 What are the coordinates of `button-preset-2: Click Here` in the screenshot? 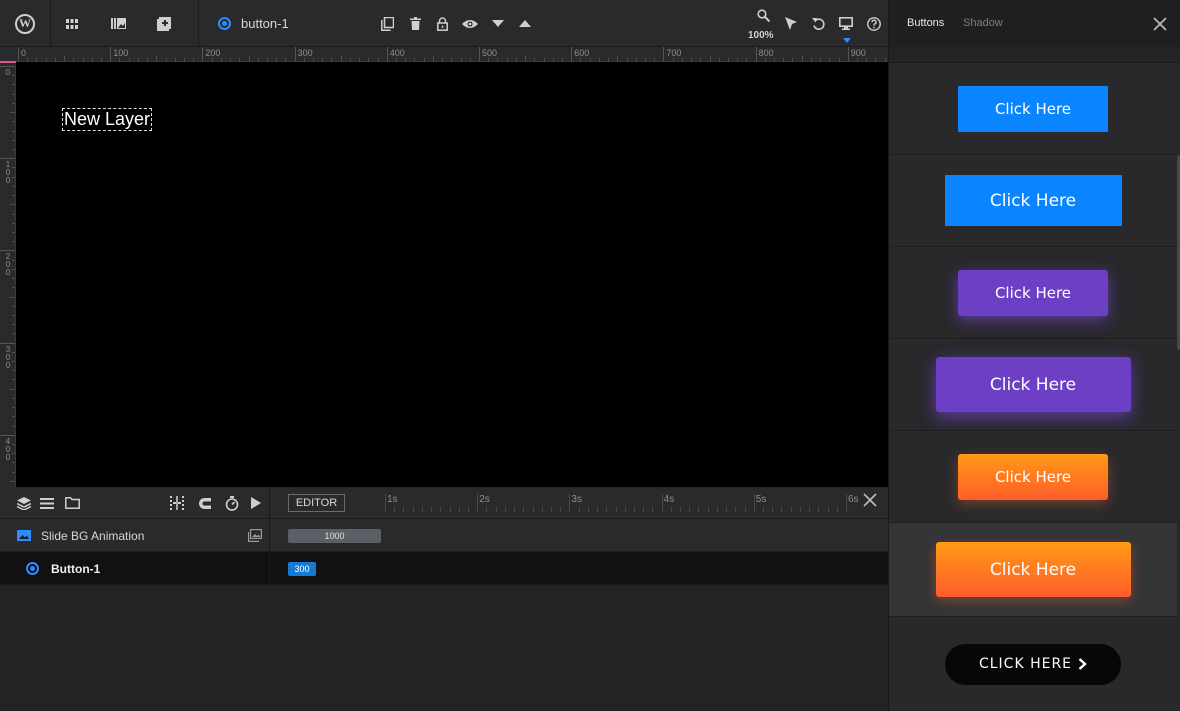 It's located at (1033, 201).